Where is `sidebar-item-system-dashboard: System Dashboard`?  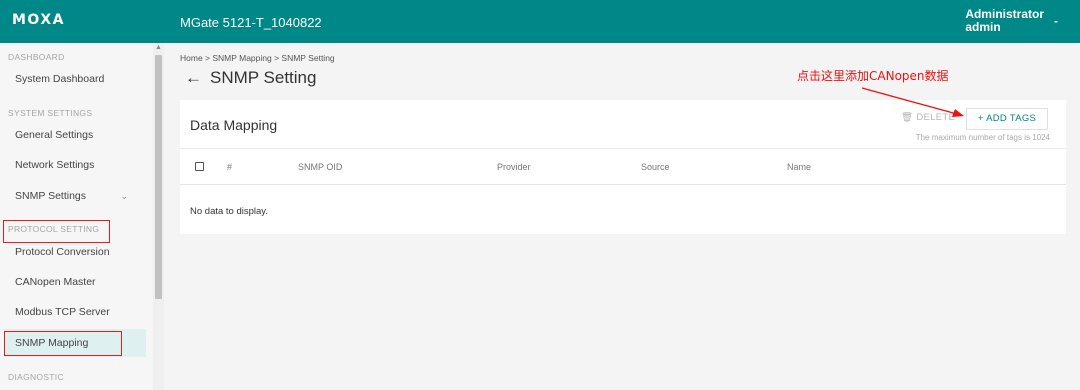
sidebar-item-system-dashboard: System Dashboard is located at coordinates (75, 79).